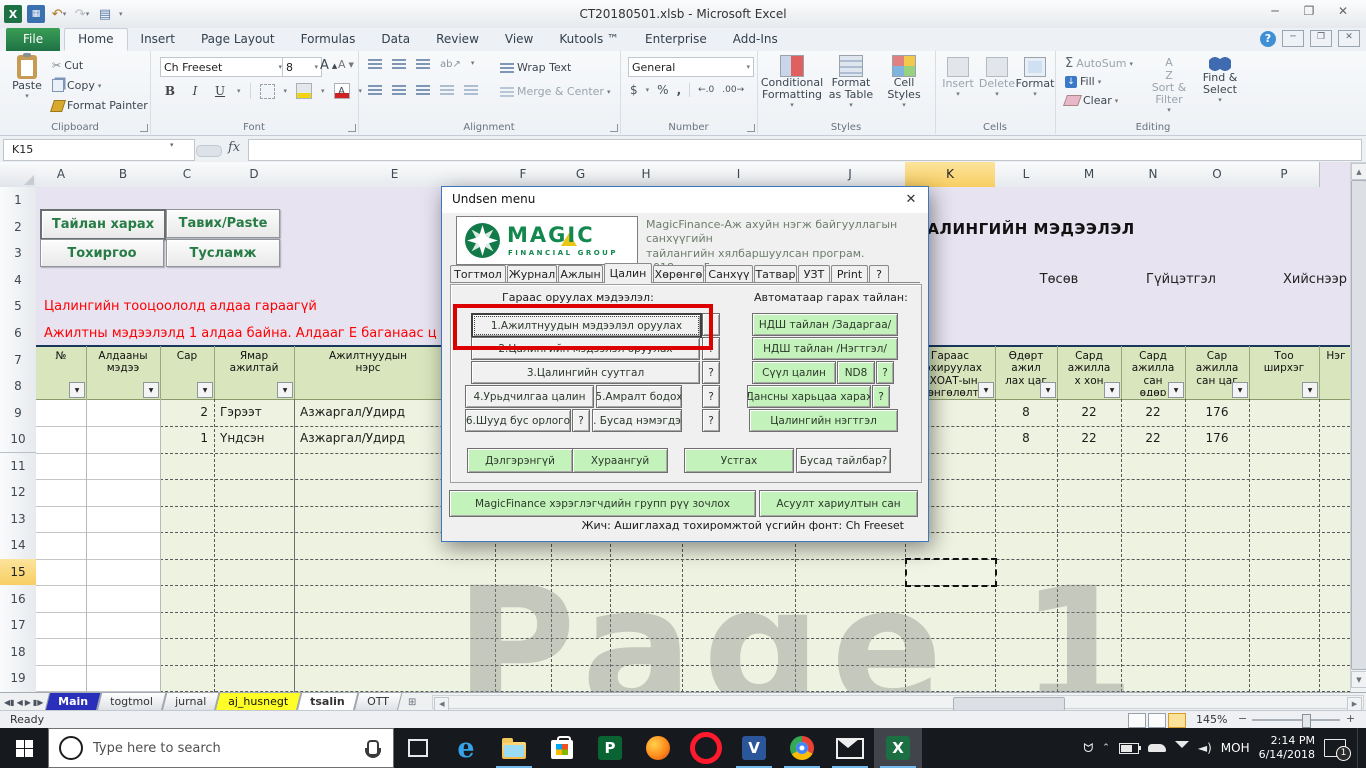 The image size is (1366, 768). Describe the element at coordinates (585, 372) in the screenshot. I see `salary-deduction-button: 3.Цалингийн суутгал` at that location.